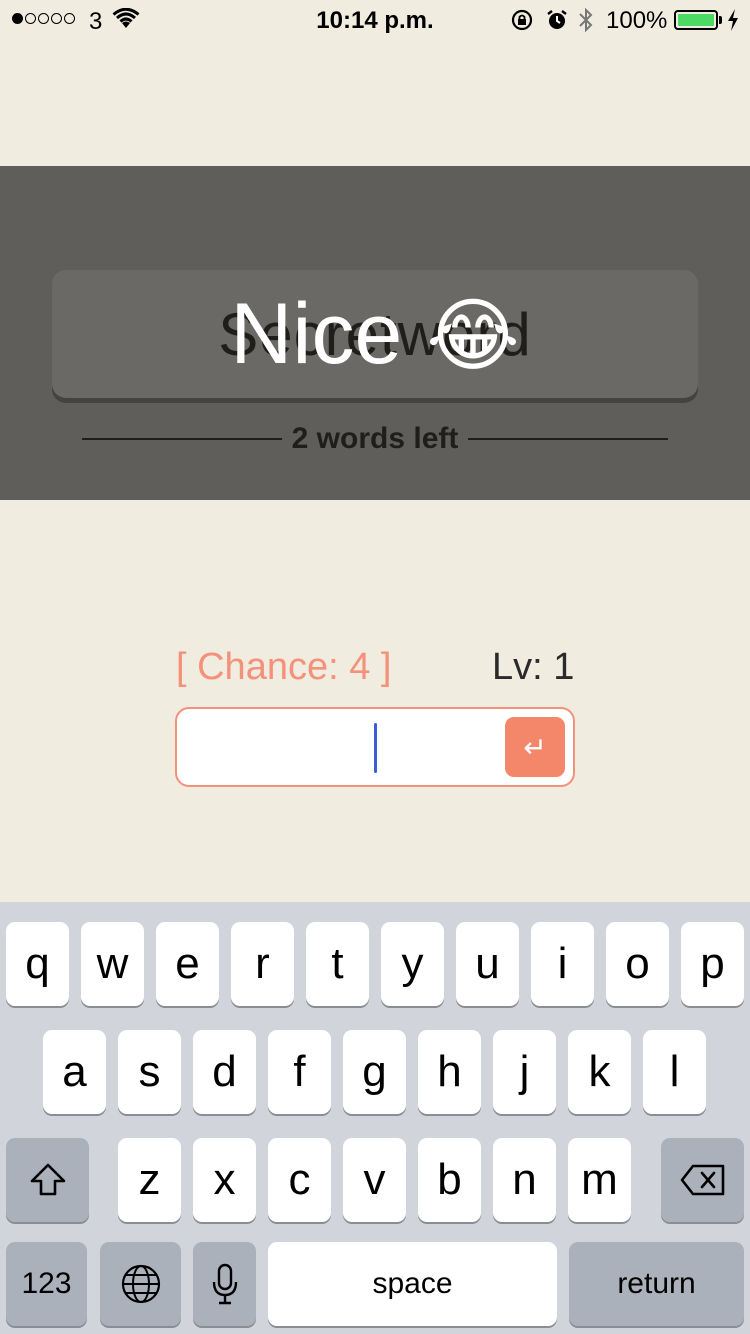 The height and width of the screenshot is (1334, 750). I want to click on text-cursor, so click(375, 748).